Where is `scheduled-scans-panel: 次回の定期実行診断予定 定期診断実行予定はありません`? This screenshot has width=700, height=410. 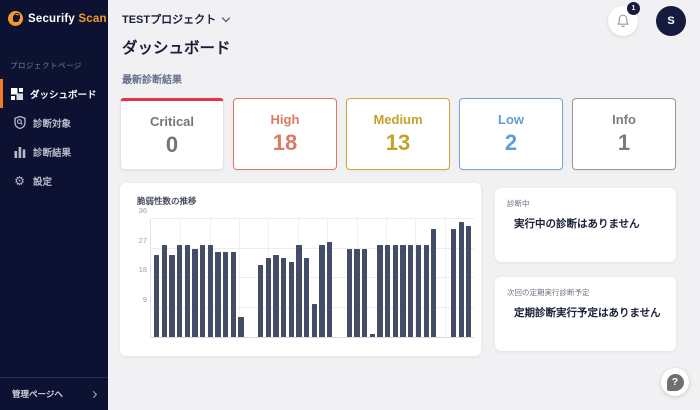 scheduled-scans-panel: 次回の定期実行診断予定 定期診断実行予定はありません is located at coordinates (585, 314).